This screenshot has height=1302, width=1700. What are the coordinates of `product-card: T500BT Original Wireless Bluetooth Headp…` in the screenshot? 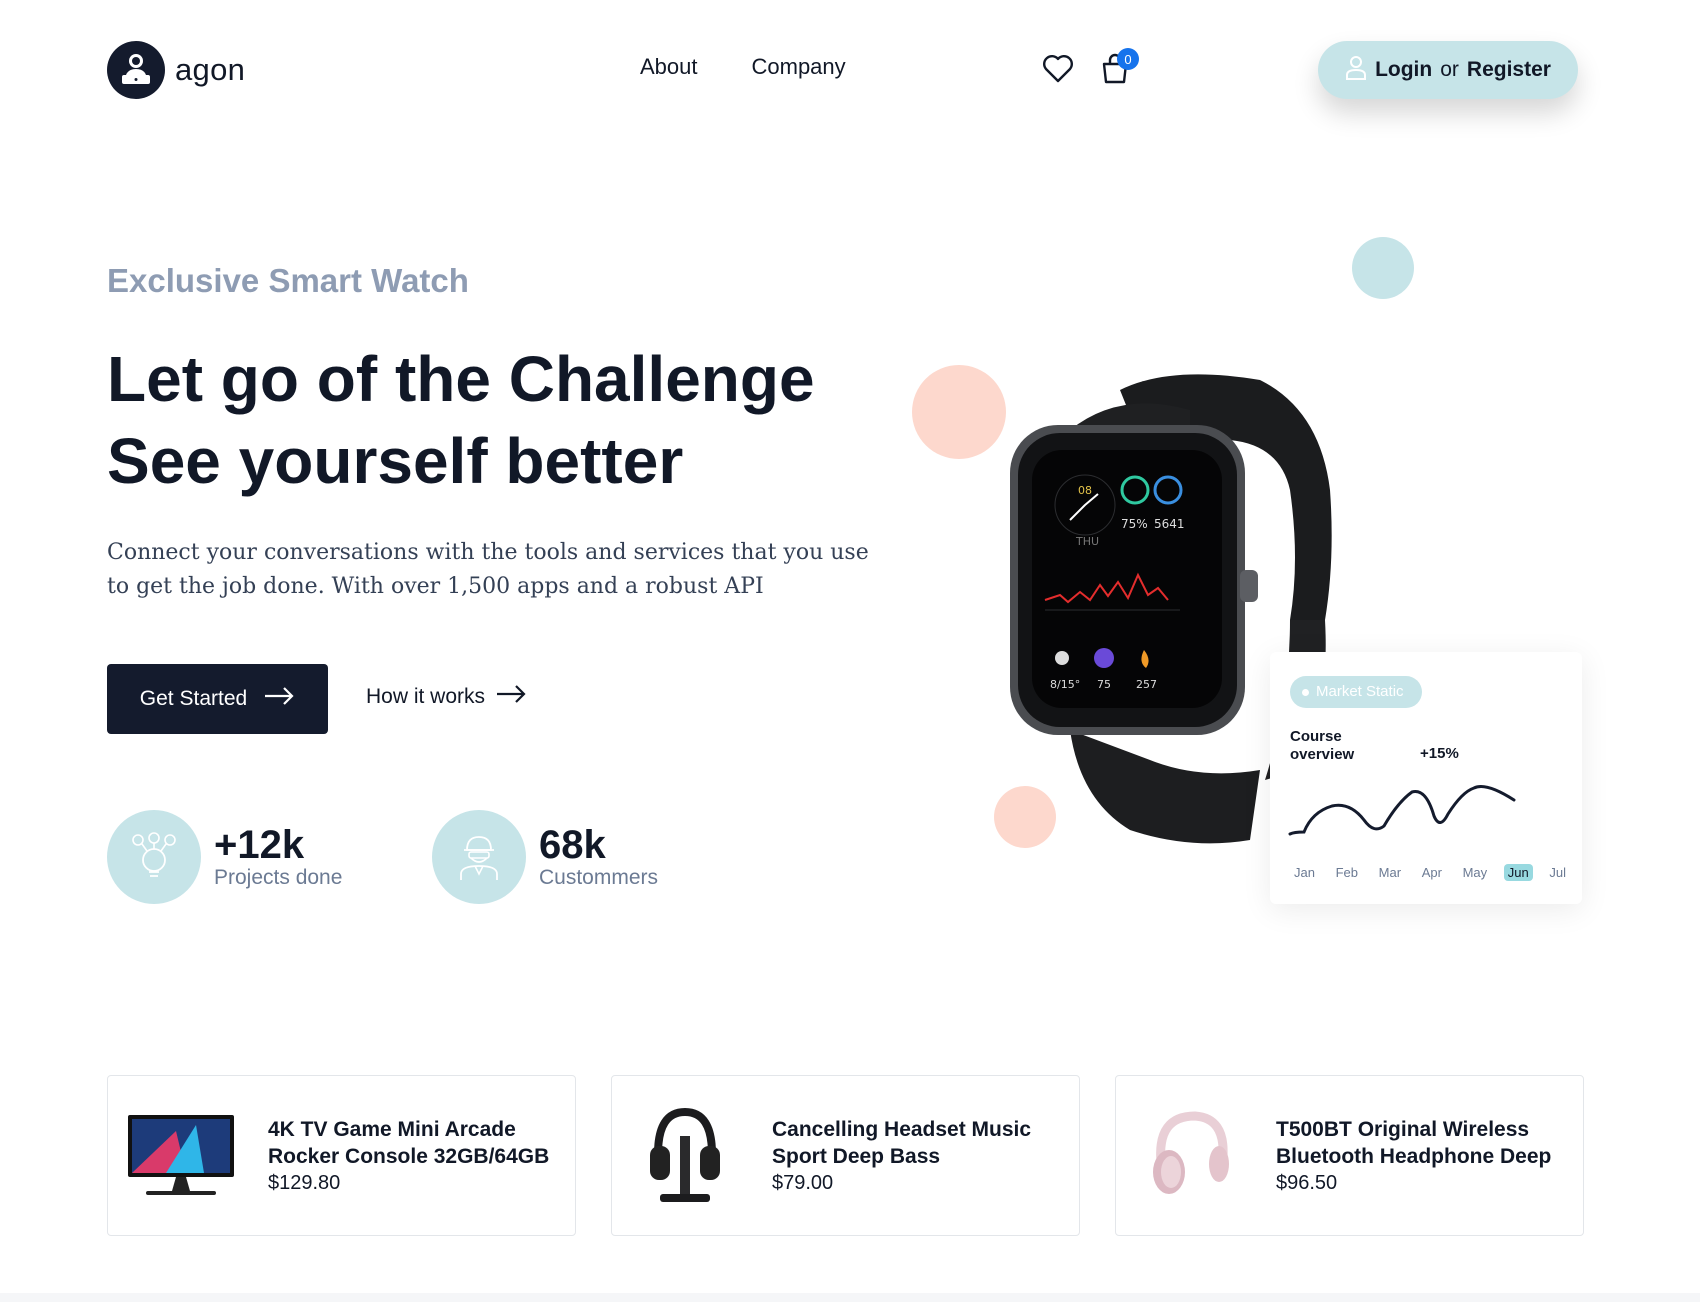 It's located at (1349, 1155).